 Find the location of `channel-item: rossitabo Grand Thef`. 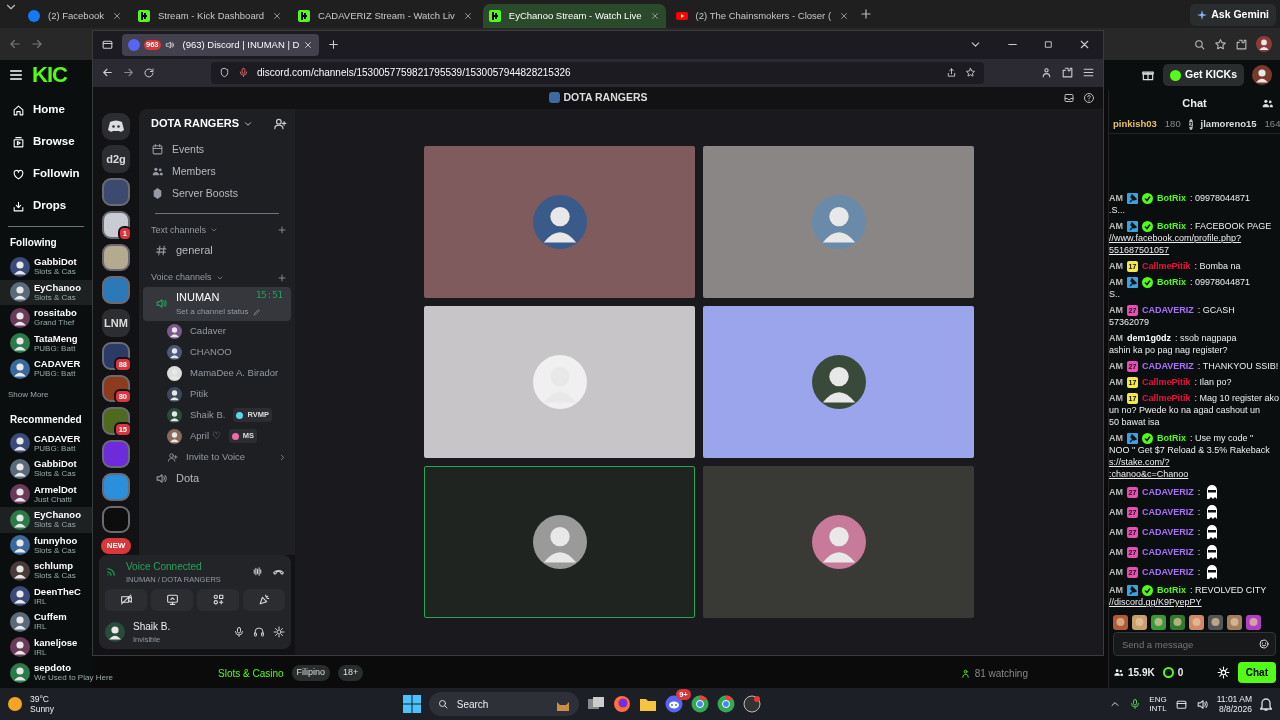

channel-item: rossitabo Grand Thef is located at coordinates (46, 318).